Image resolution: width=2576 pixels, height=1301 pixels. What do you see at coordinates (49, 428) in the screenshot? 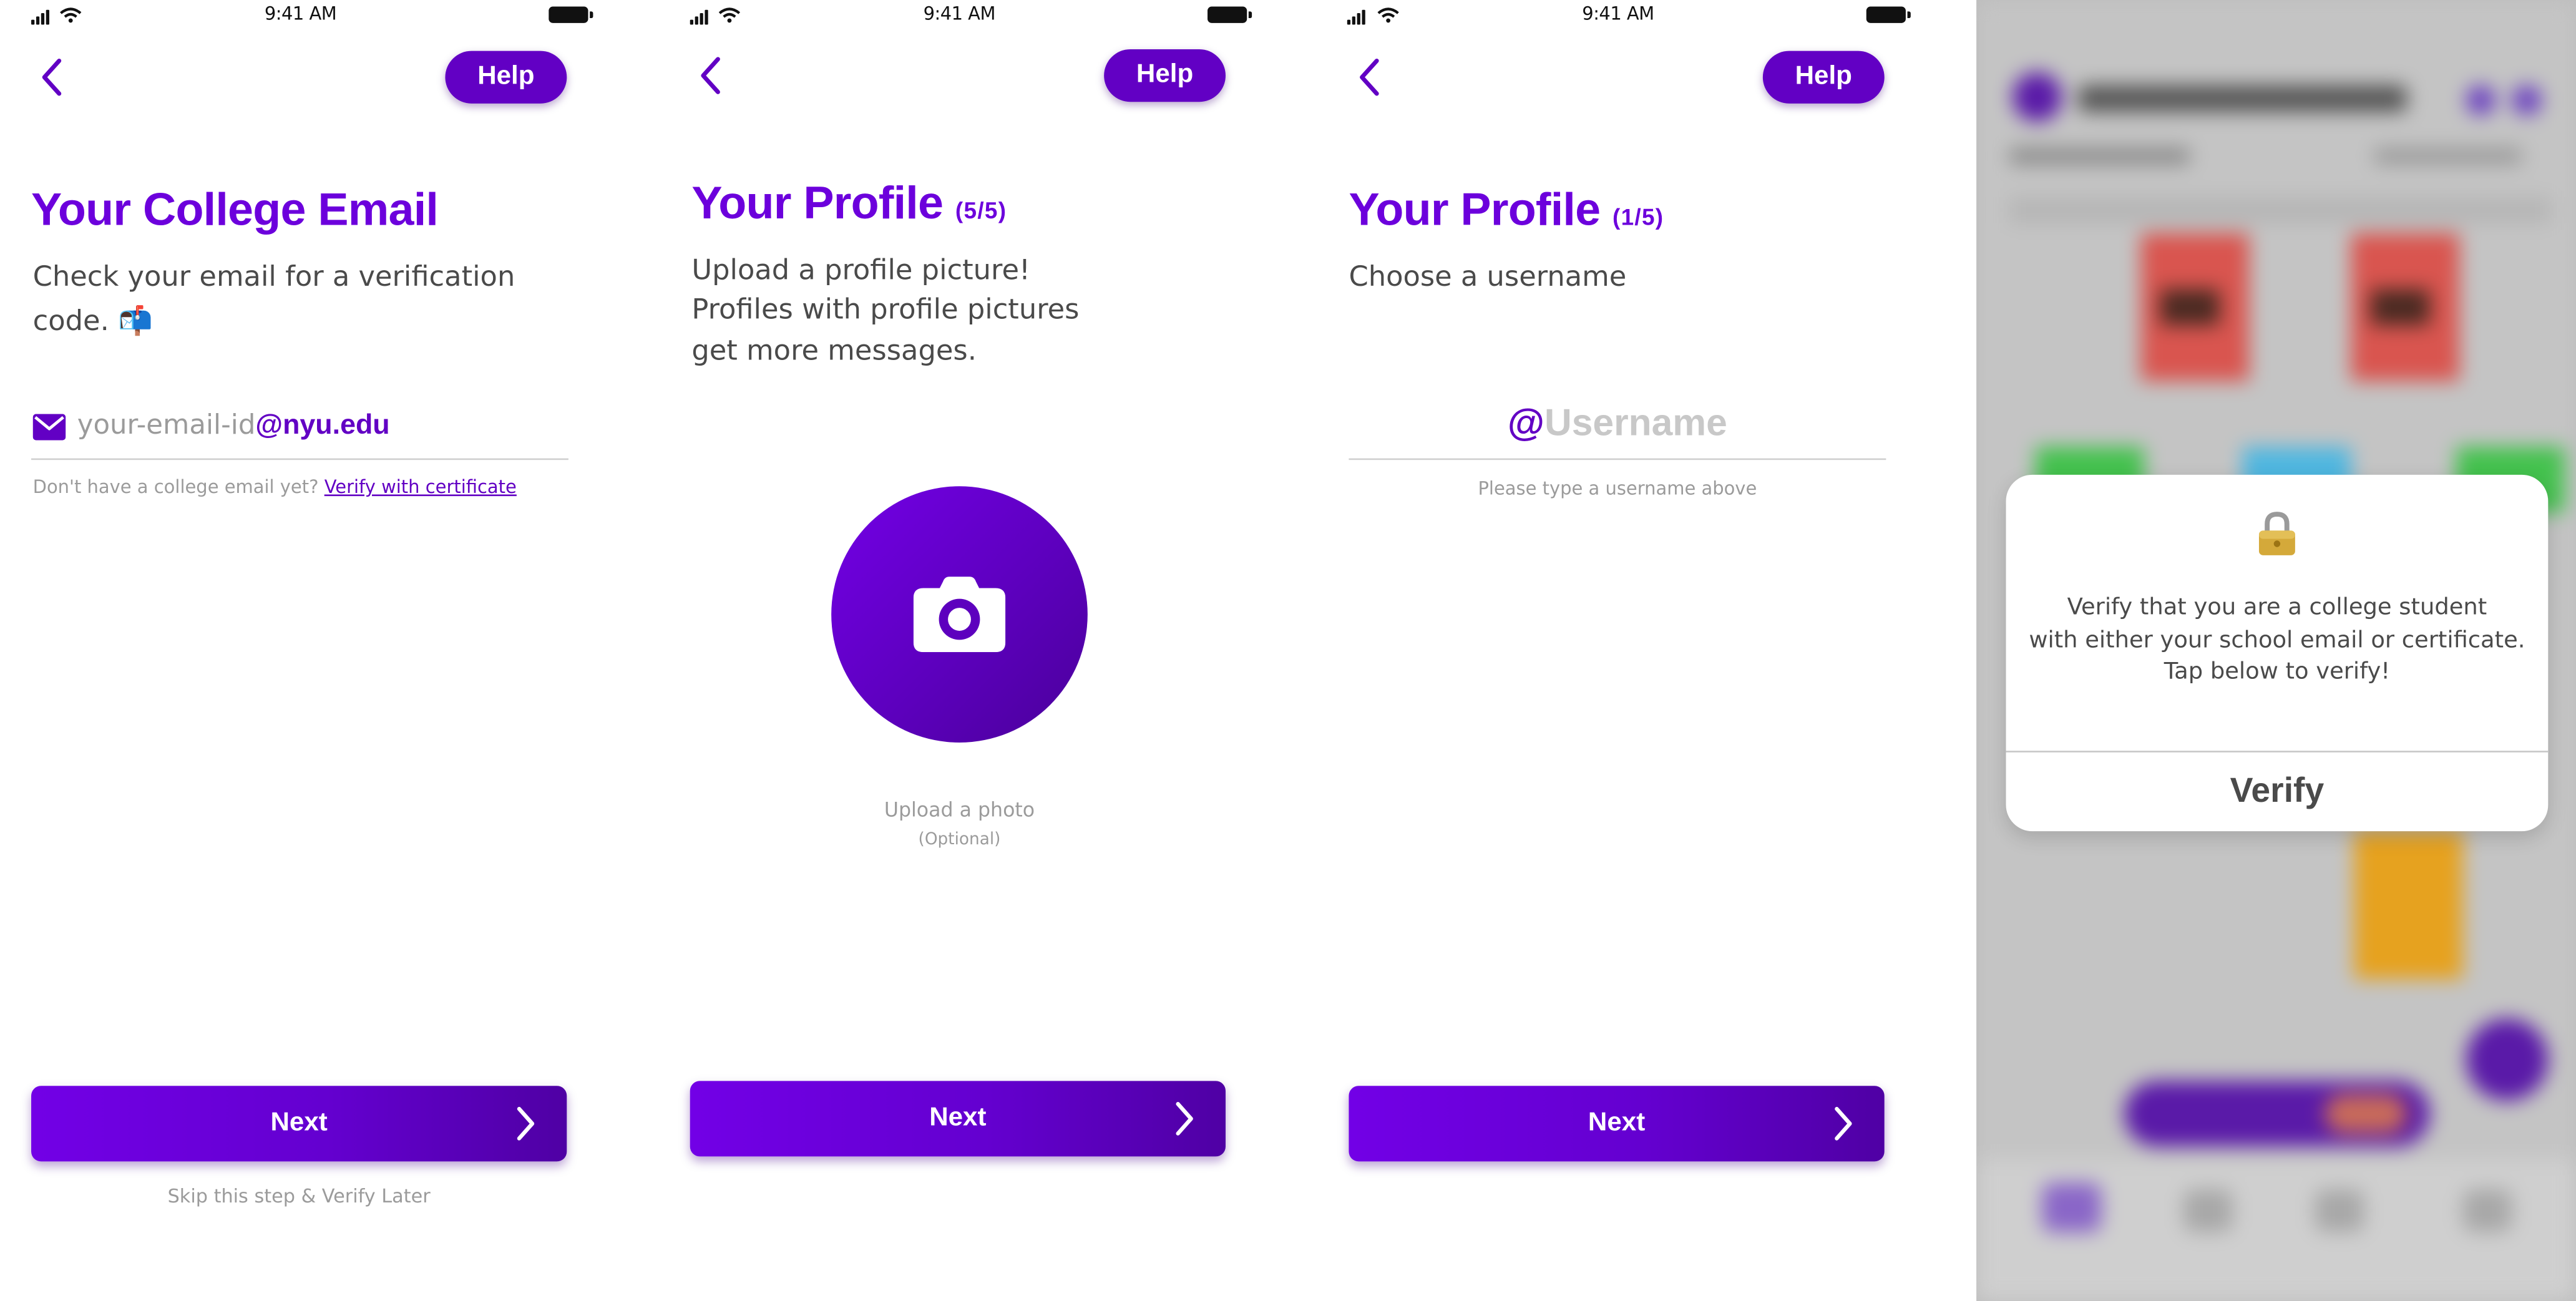
I see `envelope-icon` at bounding box center [49, 428].